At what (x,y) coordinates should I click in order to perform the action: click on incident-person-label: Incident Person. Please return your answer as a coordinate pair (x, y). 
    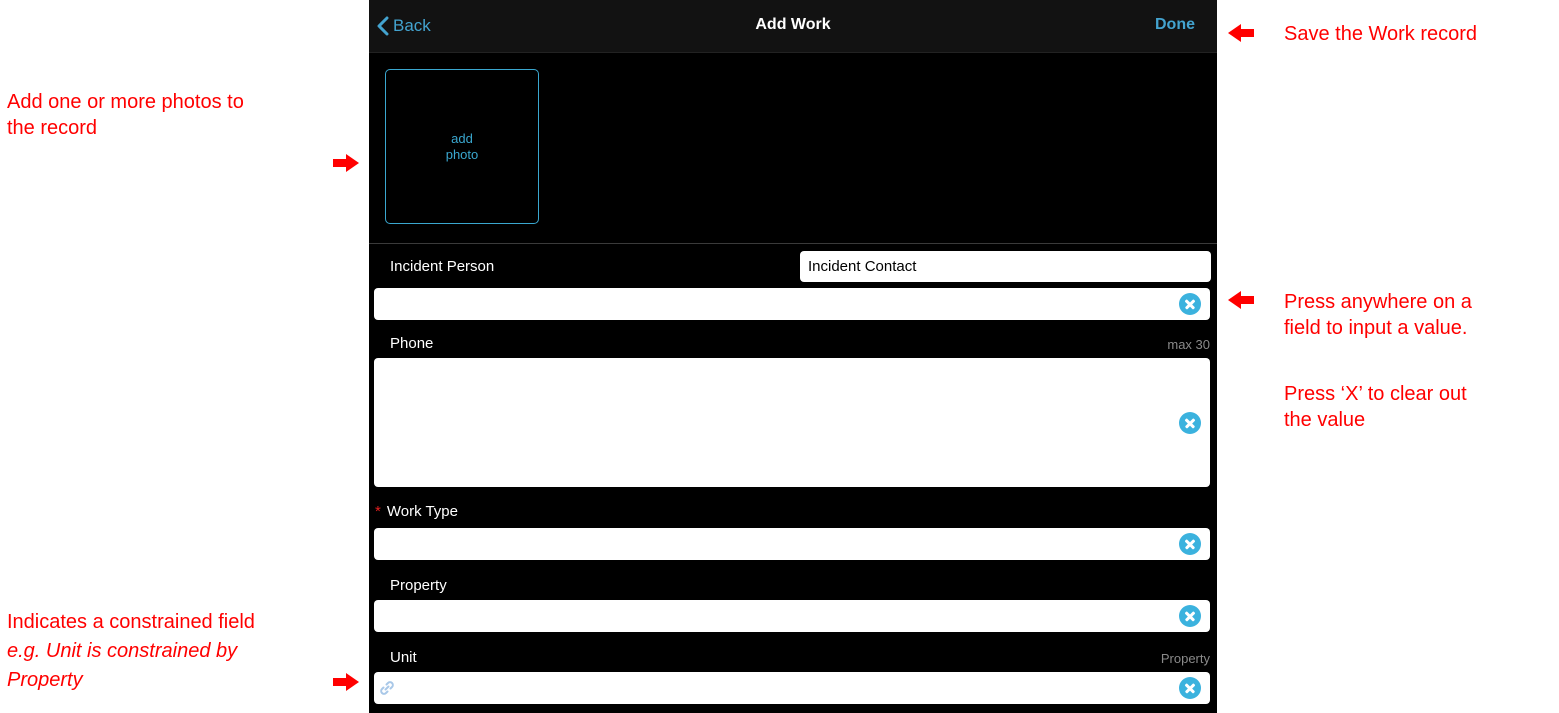
    Looking at the image, I should click on (442, 266).